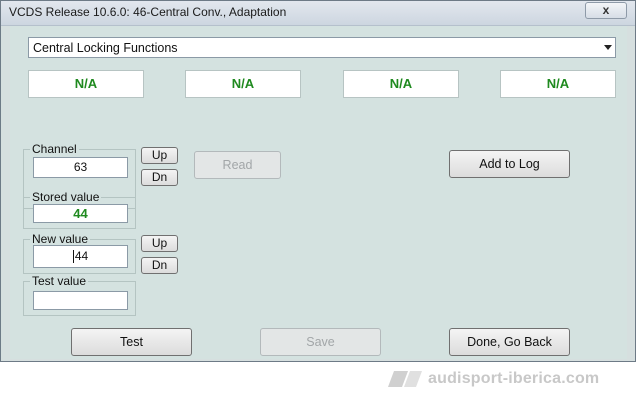  I want to click on channel-label: Channel, so click(54, 149).